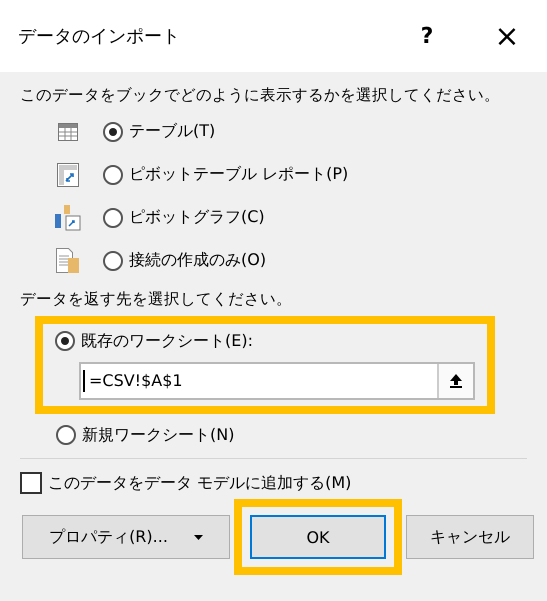 The width and height of the screenshot is (547, 601). What do you see at coordinates (197, 217) in the screenshot?
I see `radio-label: ピボットグラフ(C)` at bounding box center [197, 217].